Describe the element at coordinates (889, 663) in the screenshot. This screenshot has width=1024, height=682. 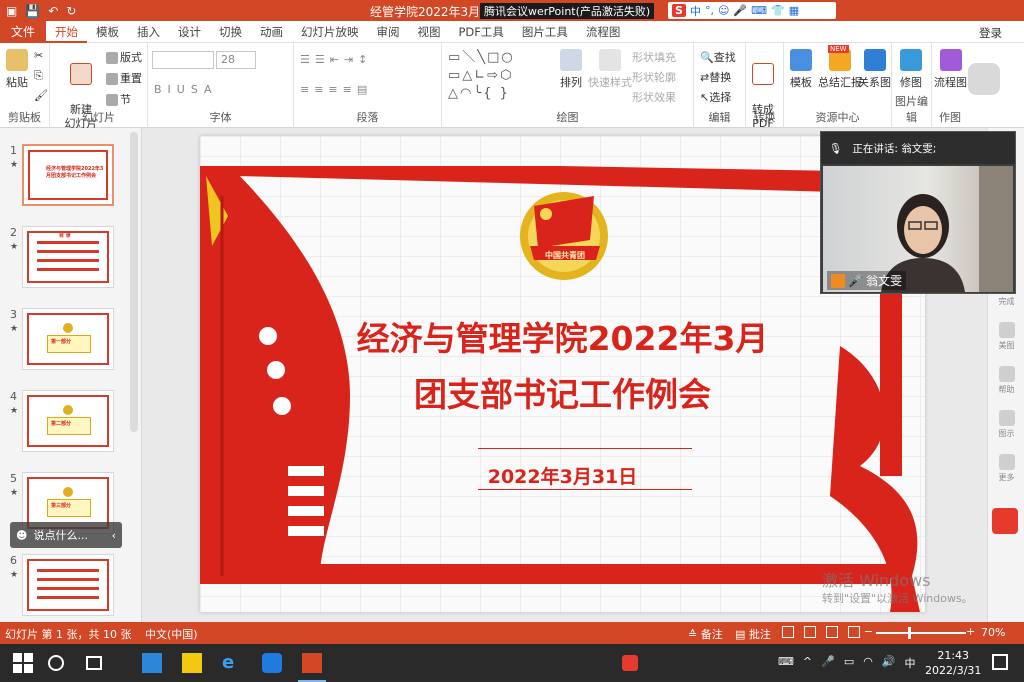
I see `volume-icon: 🔊` at that location.